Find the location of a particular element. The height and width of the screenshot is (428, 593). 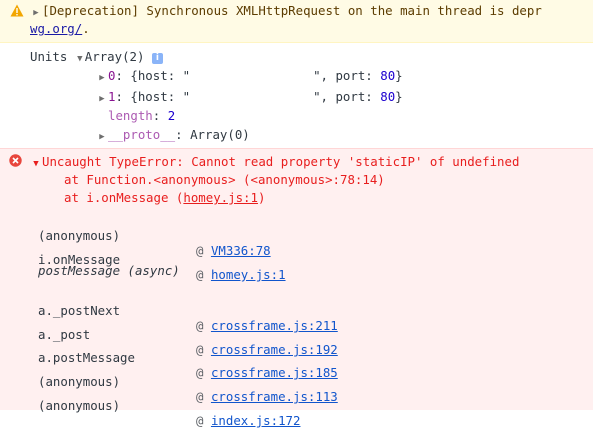

proto-sep: : is located at coordinates (183, 134).